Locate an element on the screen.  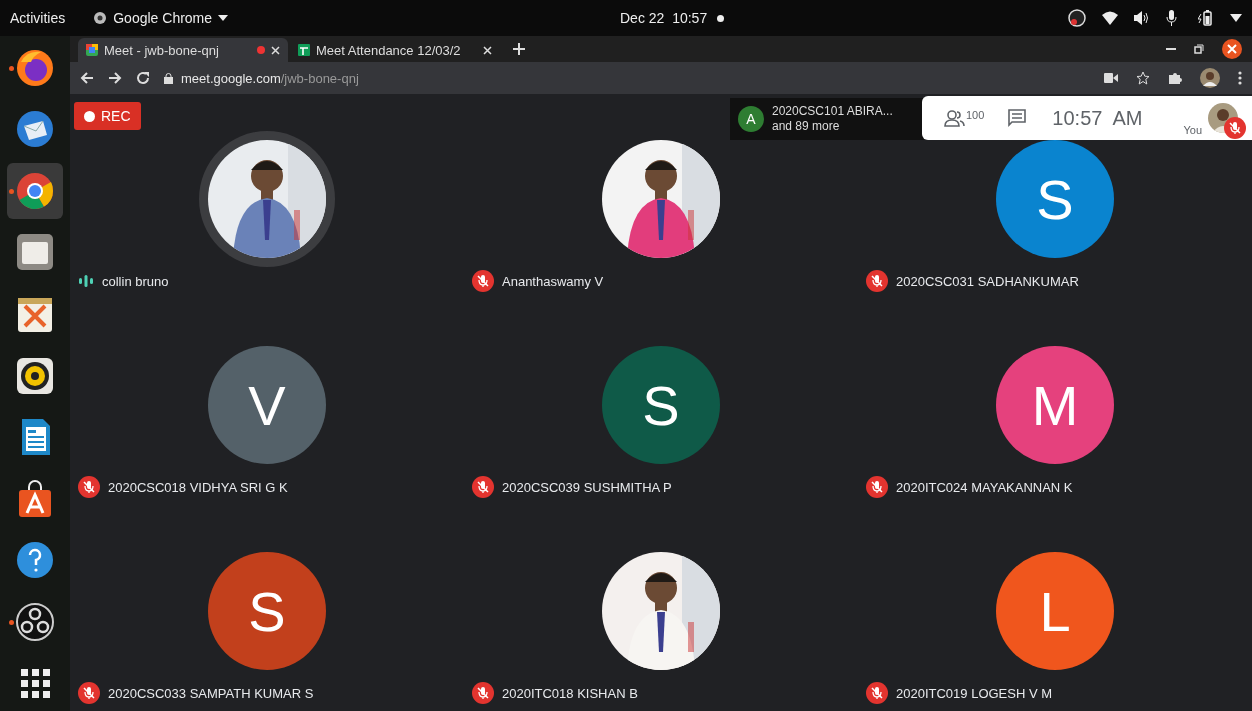
participant-name: 2020CSC031 SADHANKUMAR is located at coordinates (987, 281).